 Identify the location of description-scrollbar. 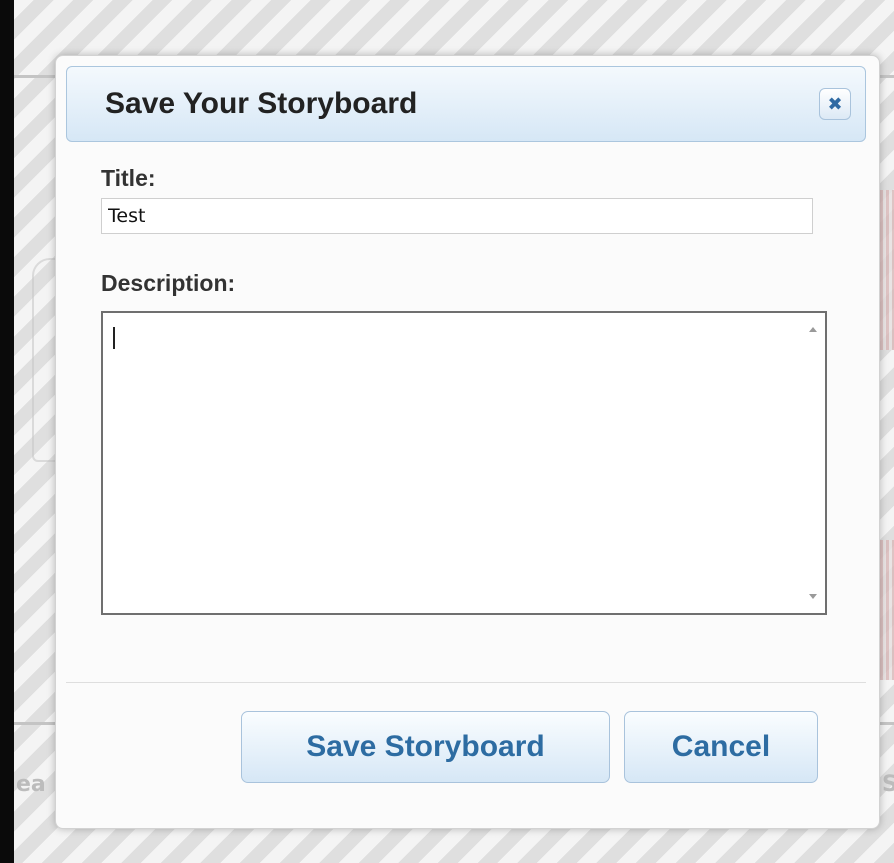
(813, 463).